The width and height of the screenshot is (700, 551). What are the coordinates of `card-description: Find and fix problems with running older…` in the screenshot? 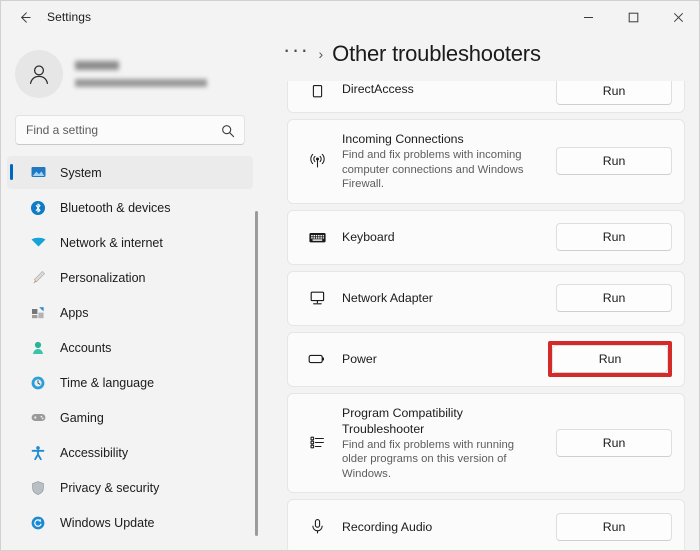 It's located at (428, 459).